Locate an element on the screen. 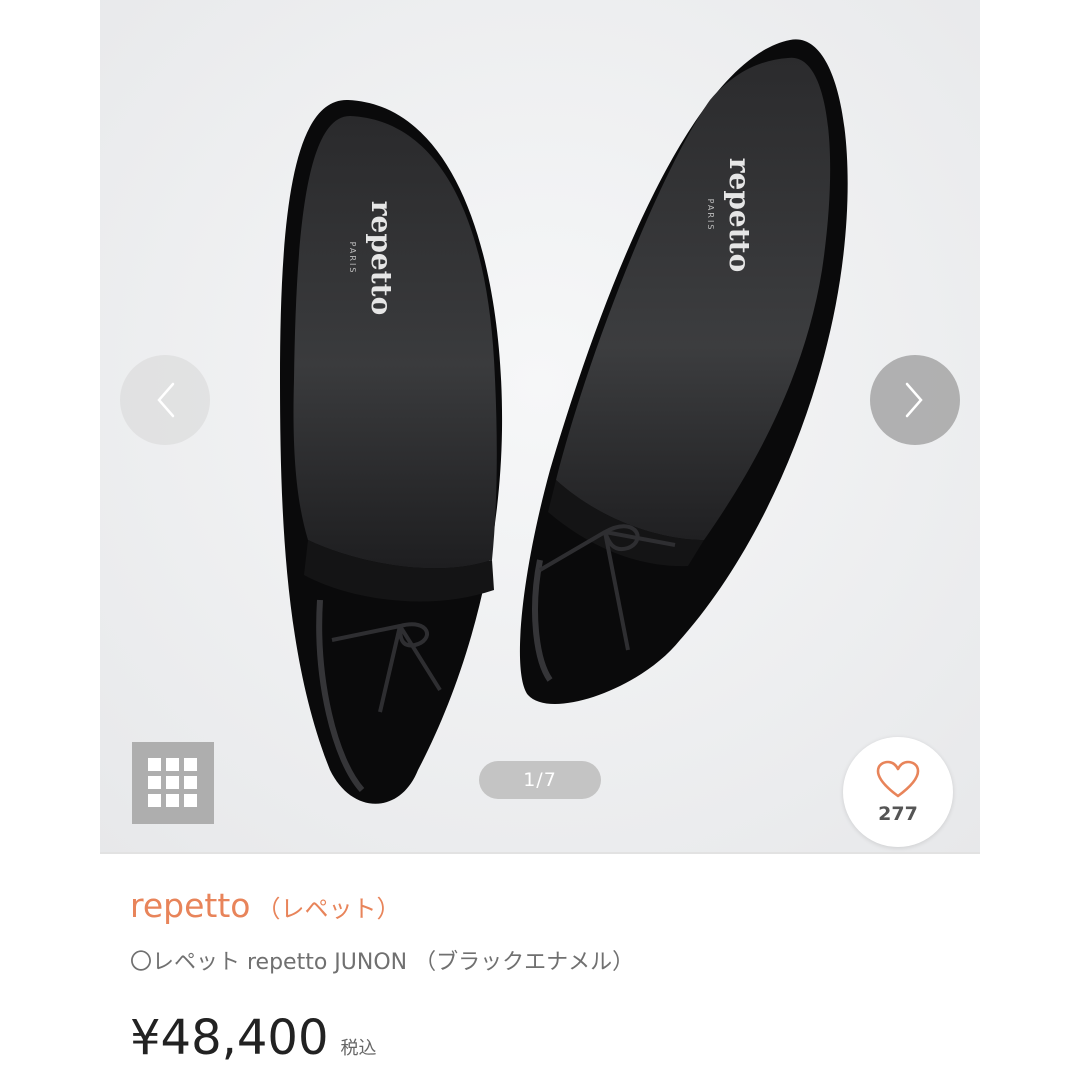 This screenshot has height=1080, width=1080. previous-image-button is located at coordinates (165, 400).